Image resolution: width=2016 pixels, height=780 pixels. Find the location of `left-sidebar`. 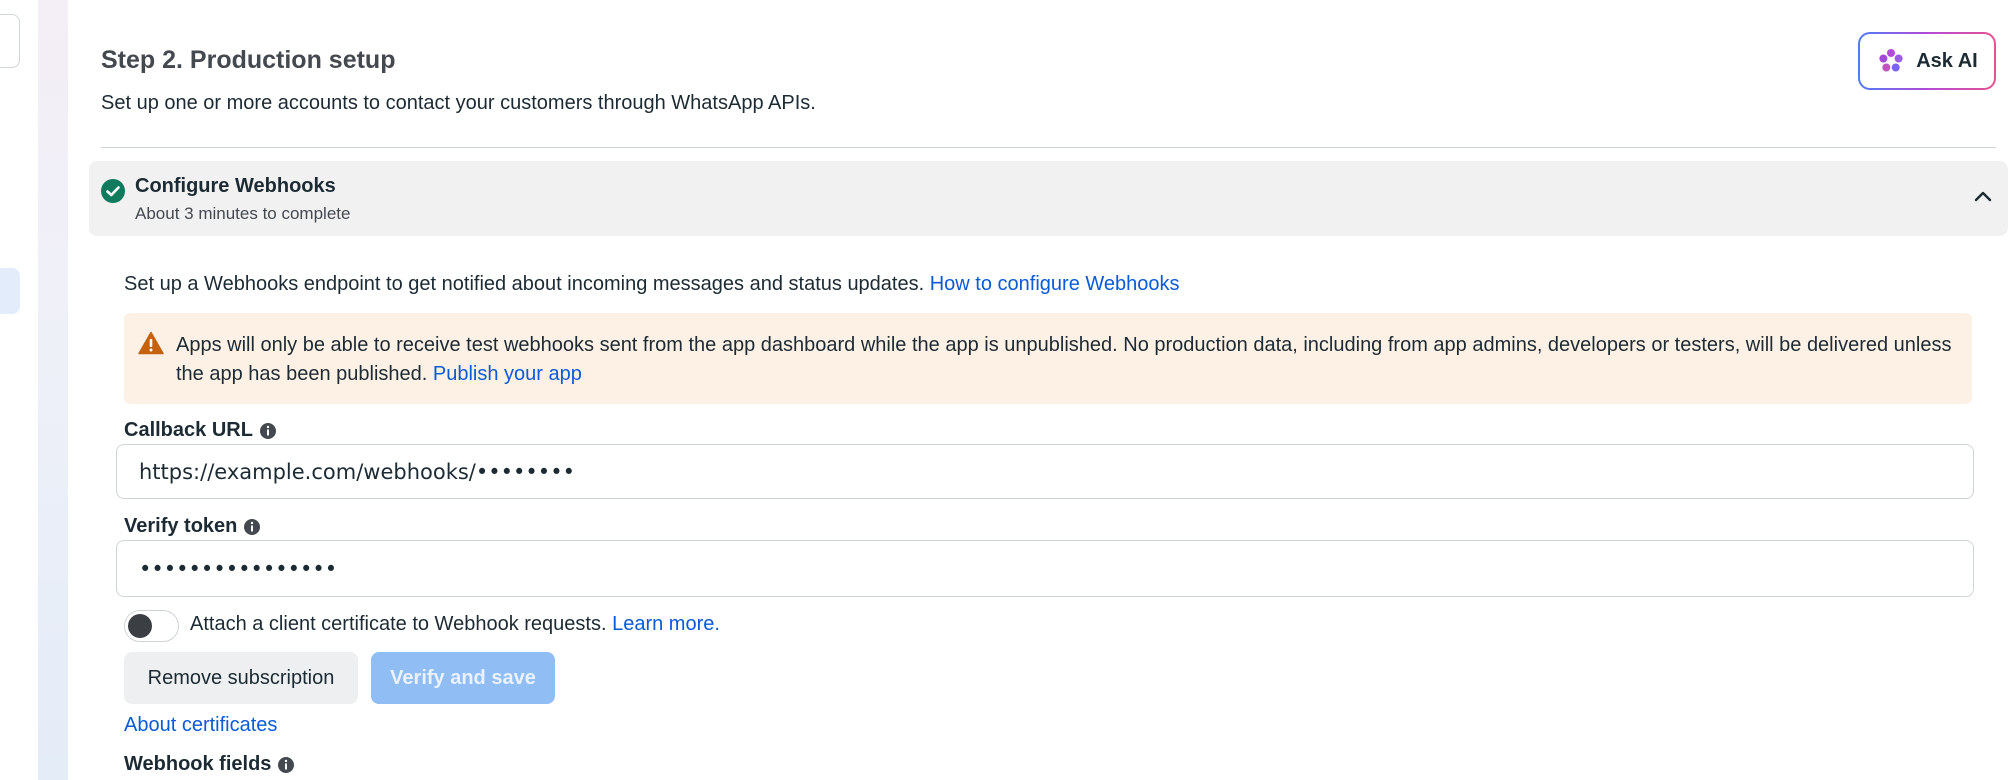

left-sidebar is located at coordinates (19, 390).